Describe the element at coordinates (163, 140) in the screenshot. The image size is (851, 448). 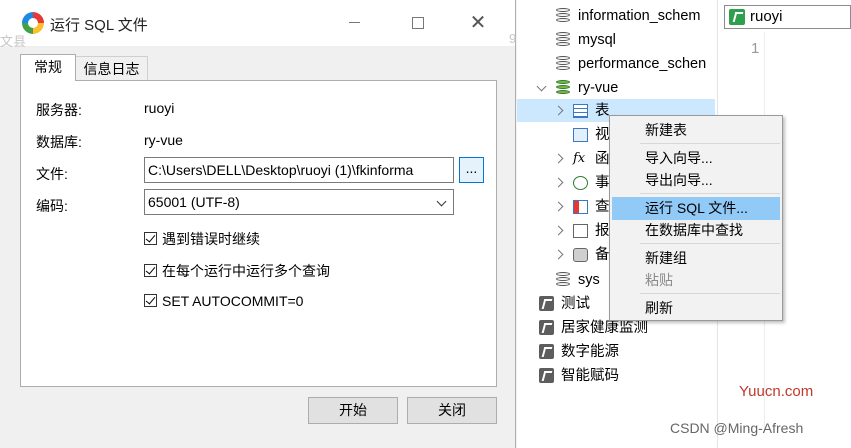
I see `database-value: ry-vue` at that location.